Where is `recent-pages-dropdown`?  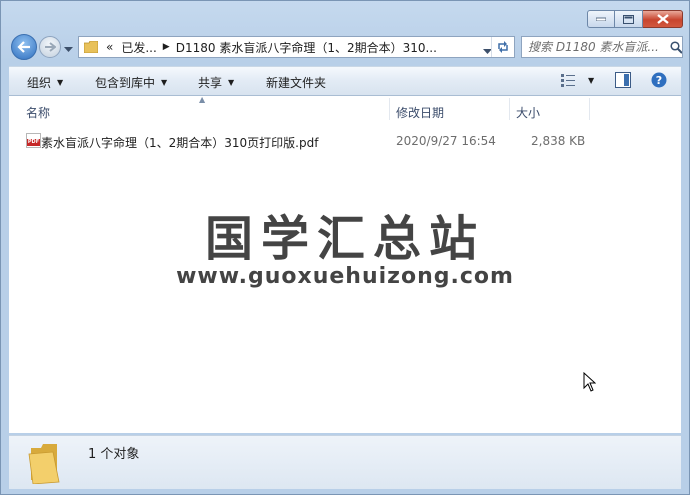 recent-pages-dropdown is located at coordinates (68, 49).